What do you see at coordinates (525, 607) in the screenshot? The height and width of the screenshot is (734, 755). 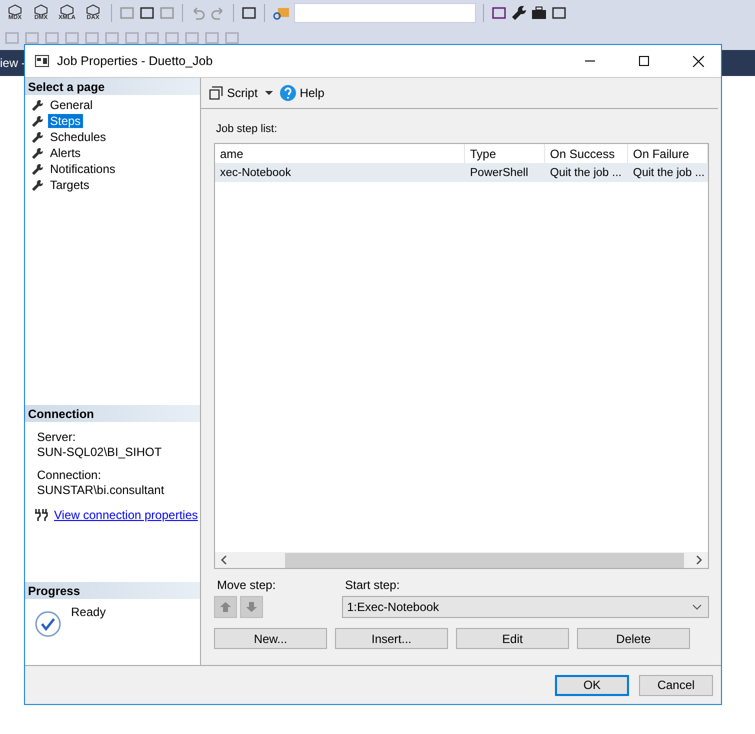 I see `start-step-dropdown: 1:Exec-Notebook` at bounding box center [525, 607].